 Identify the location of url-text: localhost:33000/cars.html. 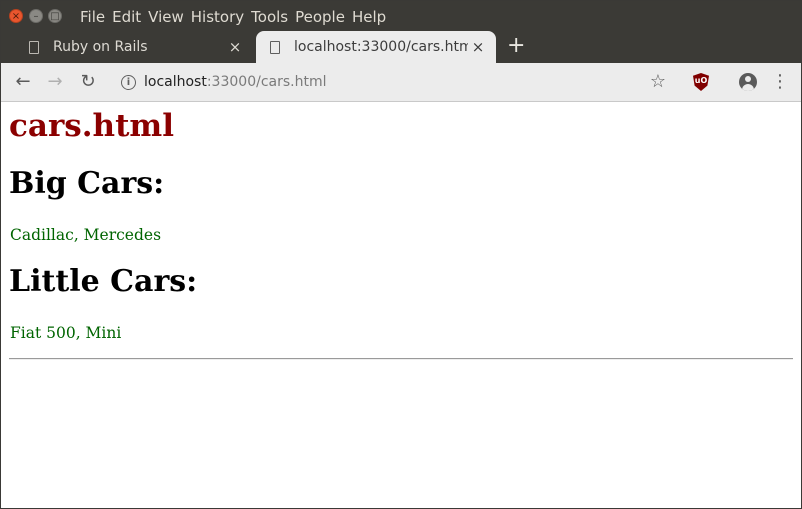
(235, 82).